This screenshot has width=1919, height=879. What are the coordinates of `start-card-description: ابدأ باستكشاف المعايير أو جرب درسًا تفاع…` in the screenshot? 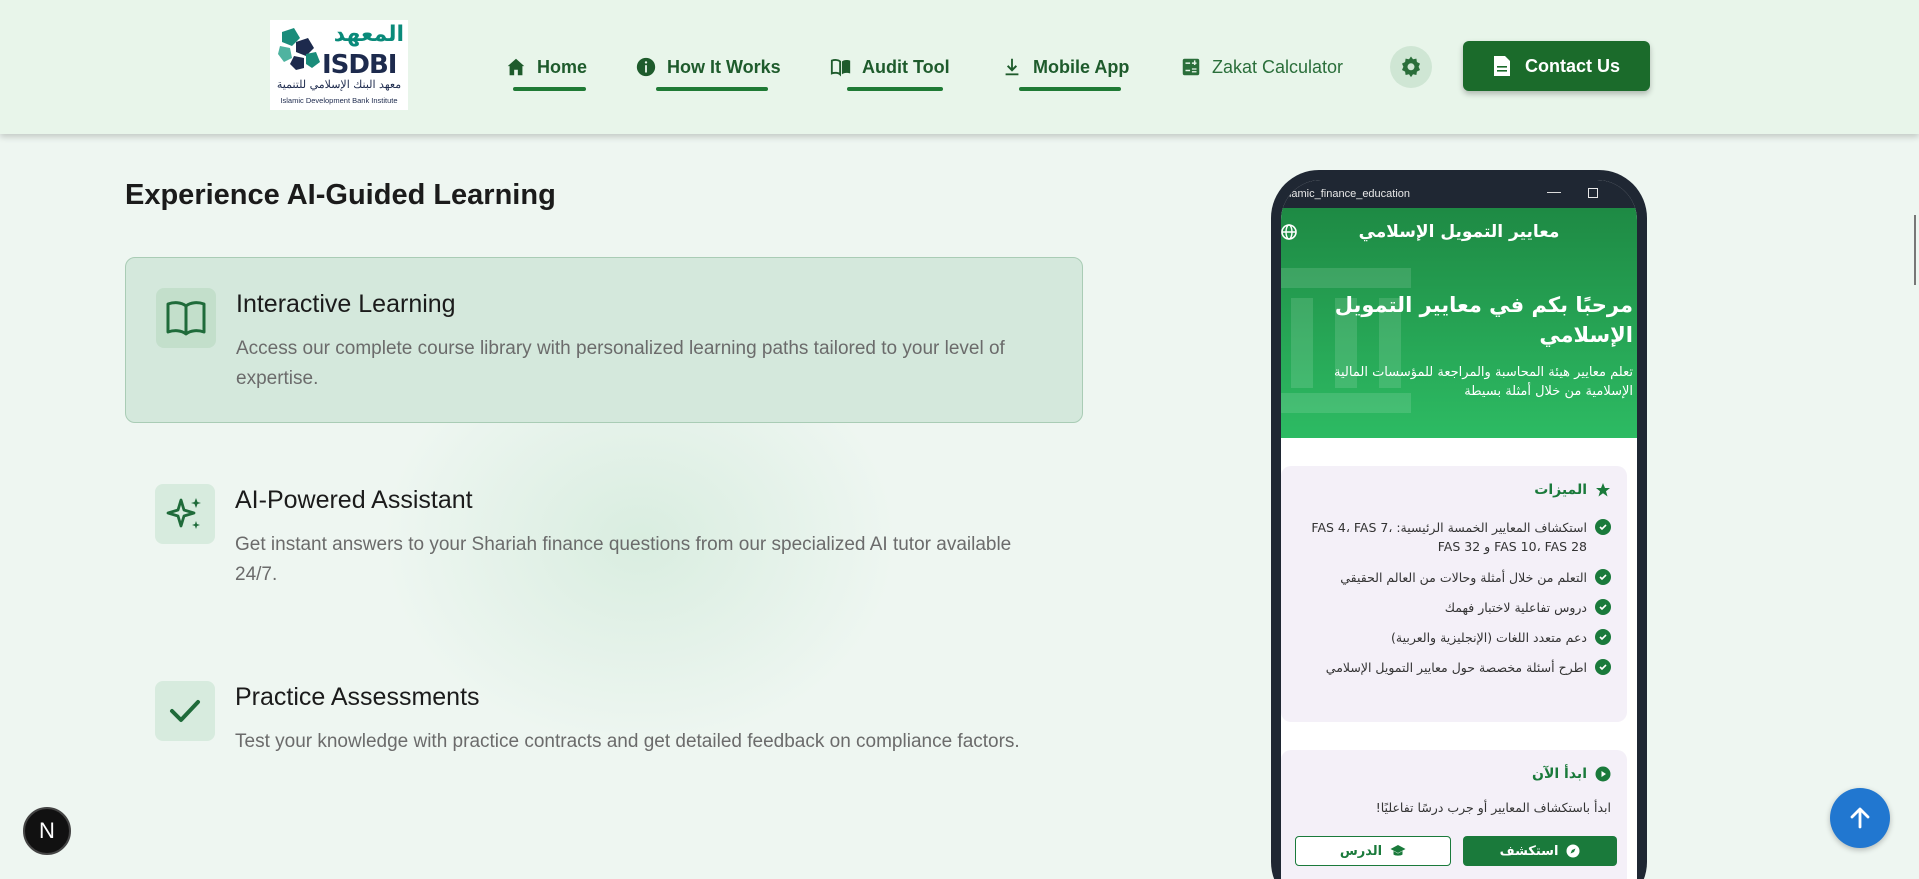 It's located at (1493, 807).